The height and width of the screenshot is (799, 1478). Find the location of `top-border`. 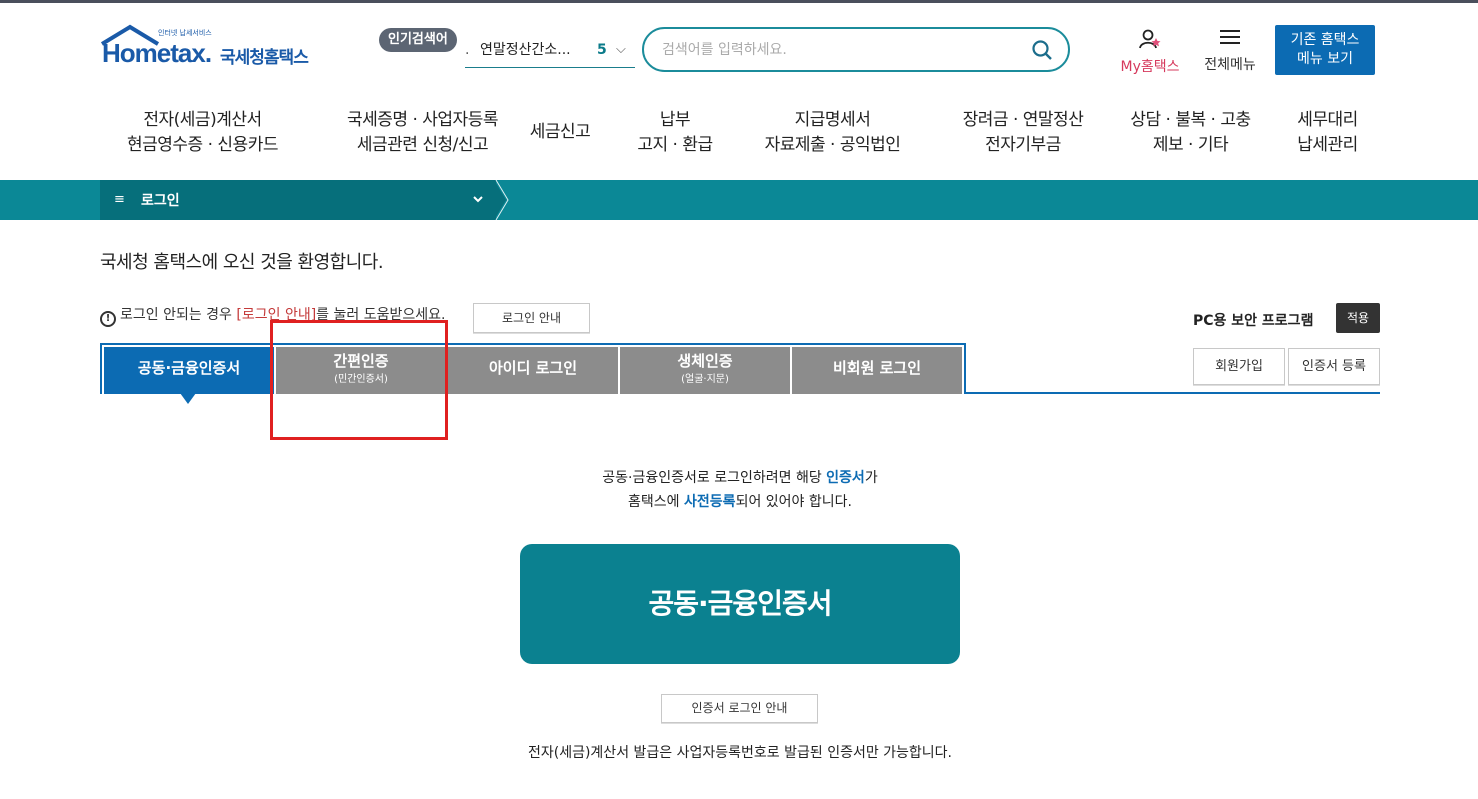

top-border is located at coordinates (739, 1).